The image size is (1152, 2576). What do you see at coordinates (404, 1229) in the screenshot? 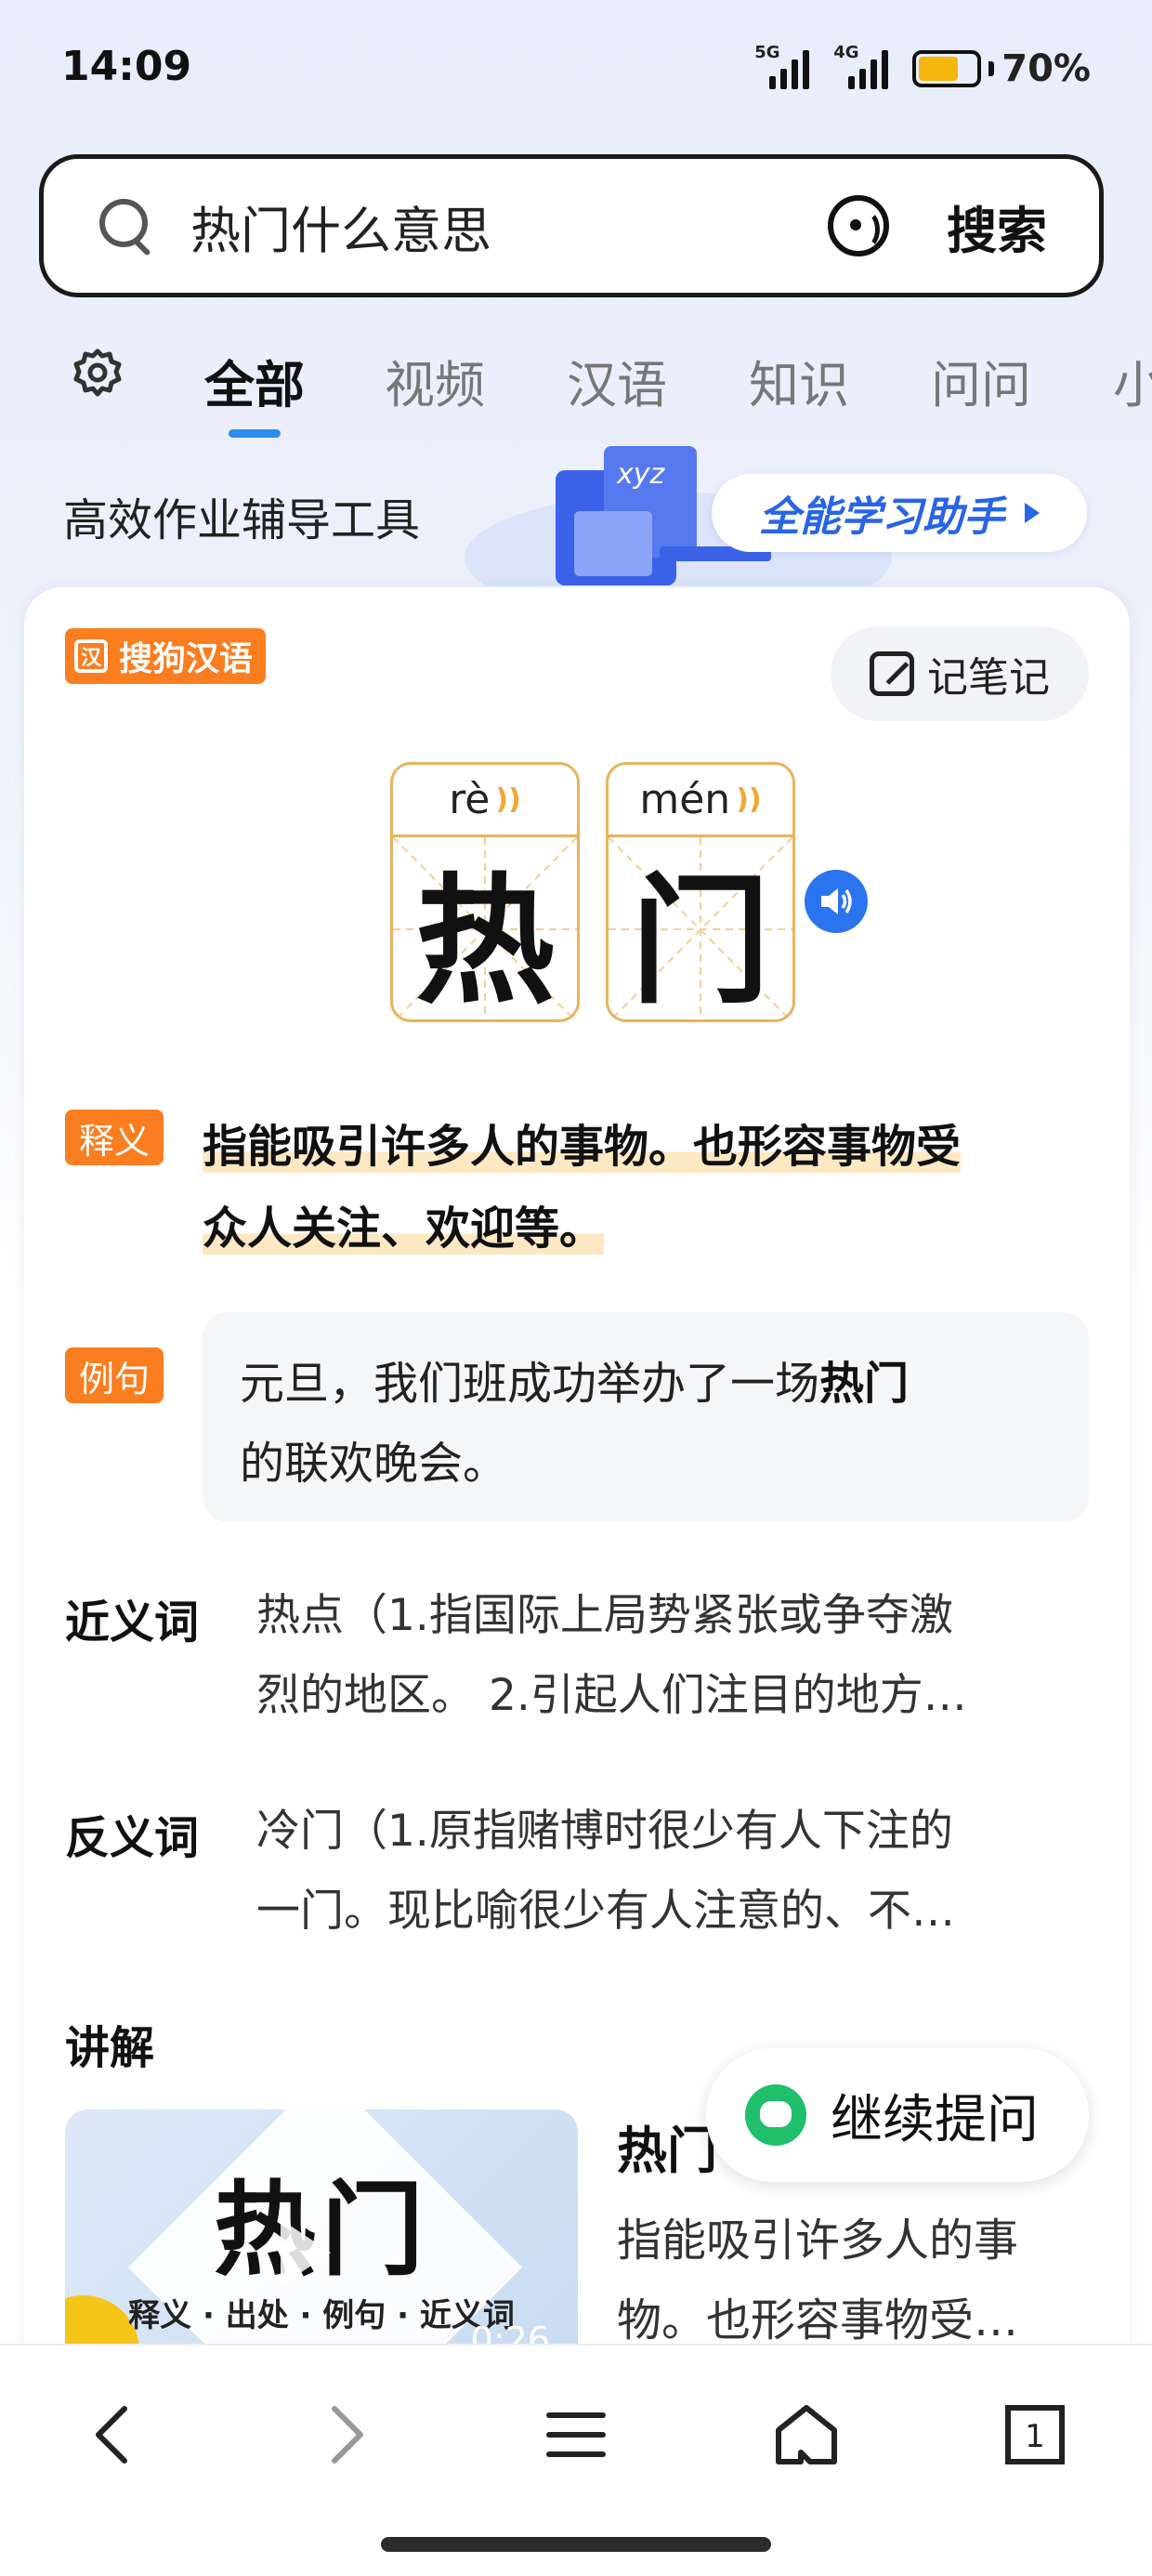
I see `definition-line: 众人关注、欢迎等。` at bounding box center [404, 1229].